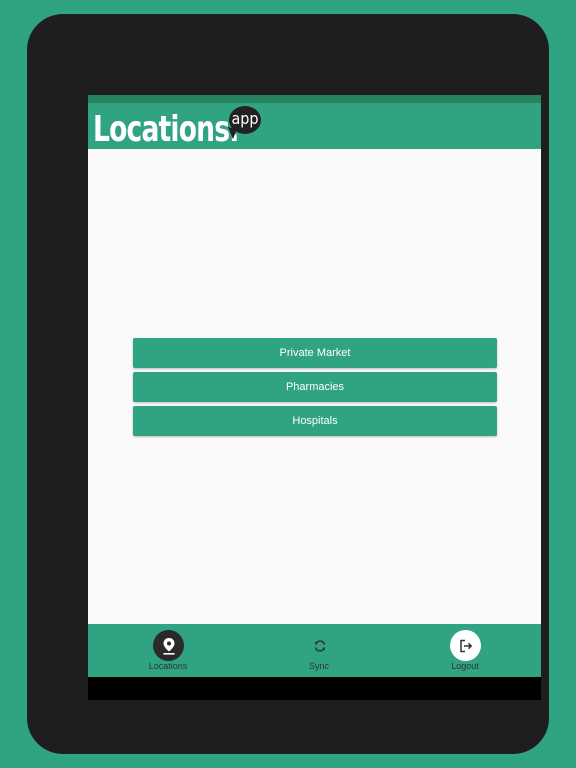 This screenshot has height=768, width=576. I want to click on nav-item-logout: Logout, so click(465, 650).